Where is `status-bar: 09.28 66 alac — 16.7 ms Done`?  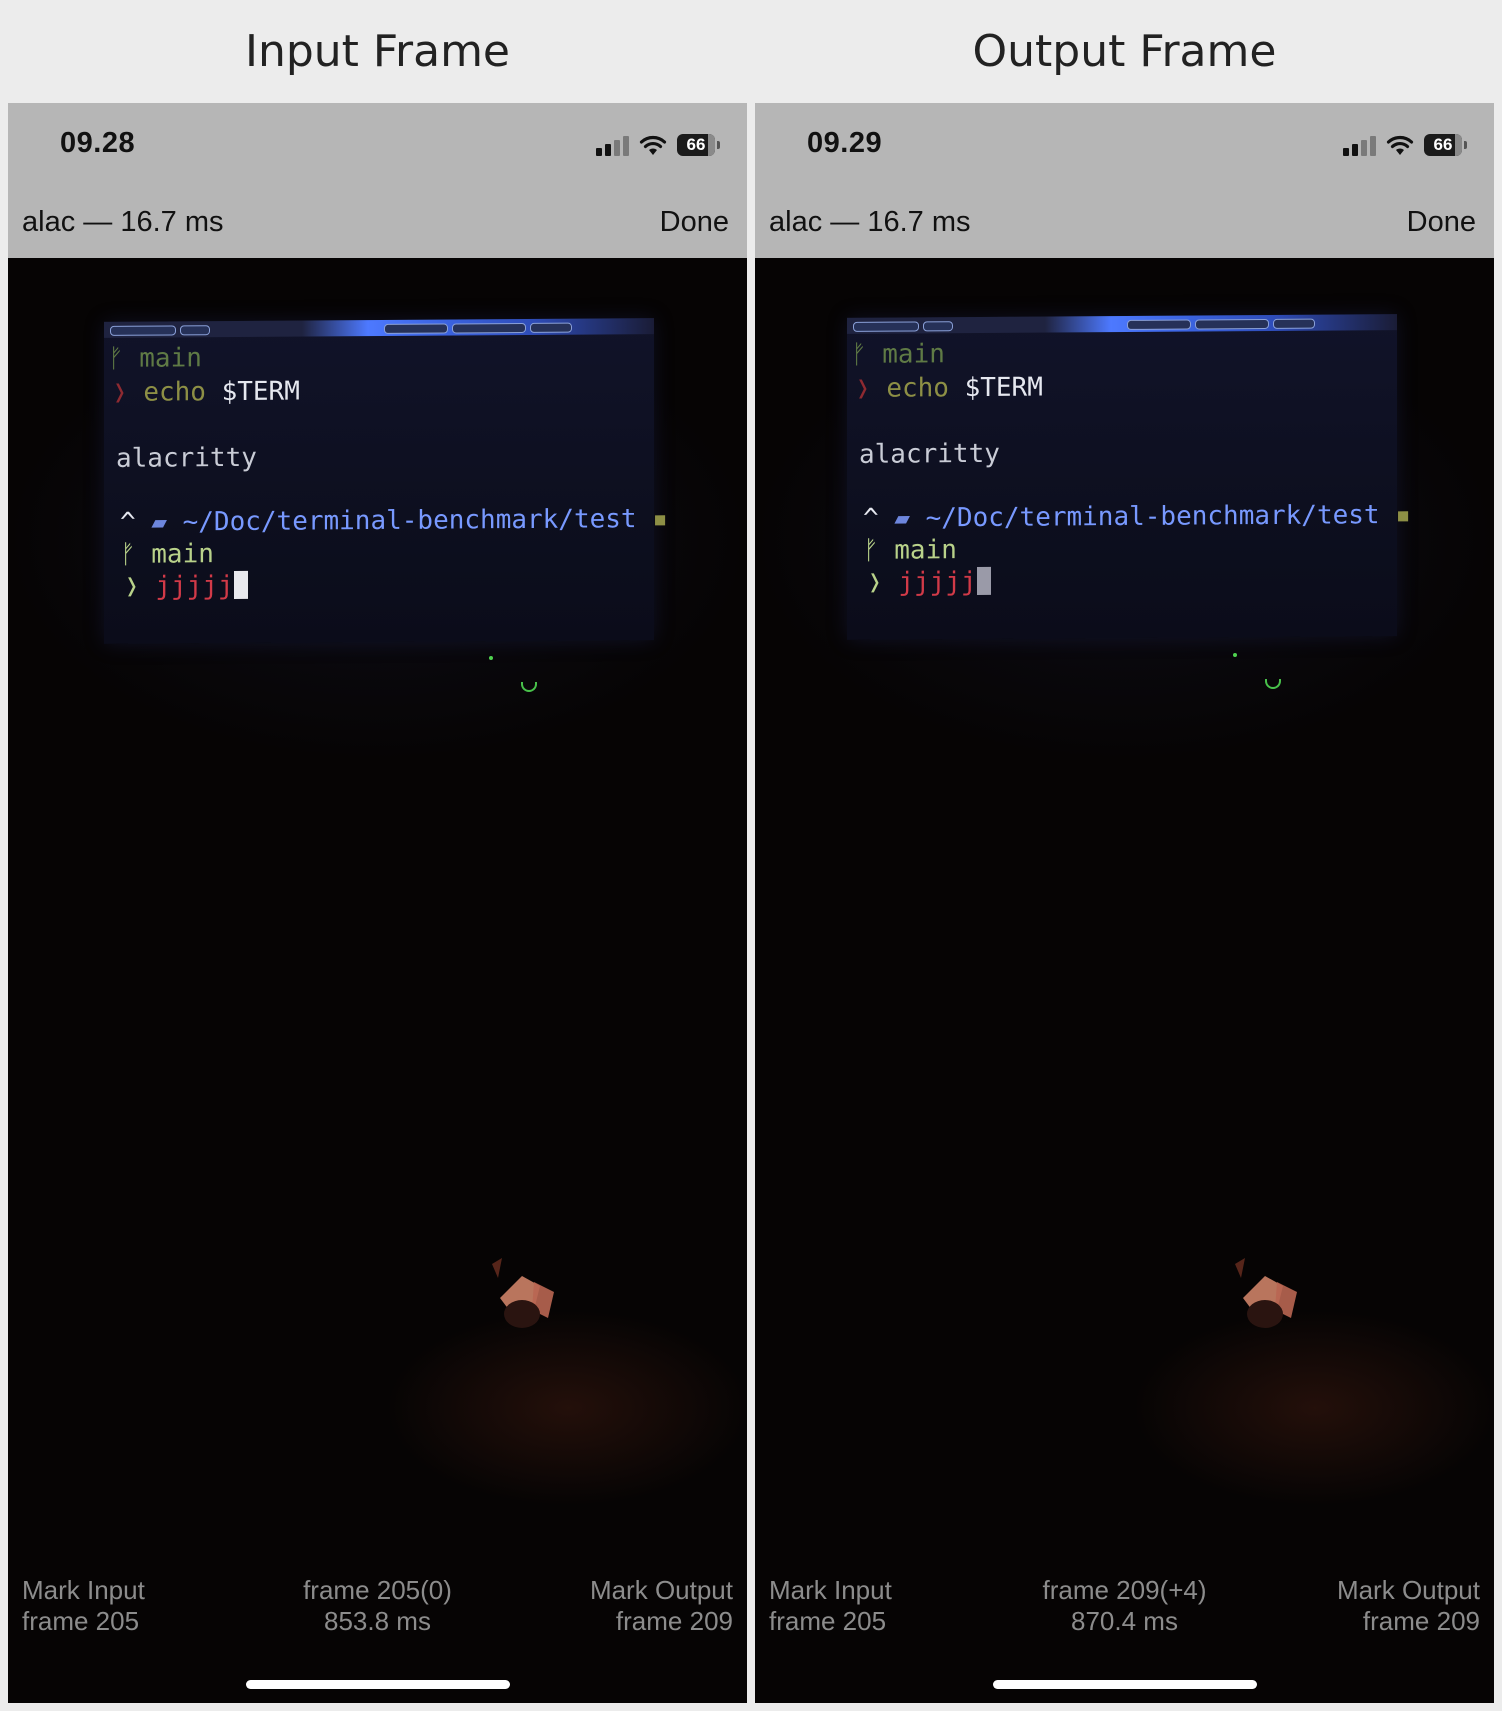 status-bar: 09.28 66 alac — 16.7 ms Done is located at coordinates (377, 180).